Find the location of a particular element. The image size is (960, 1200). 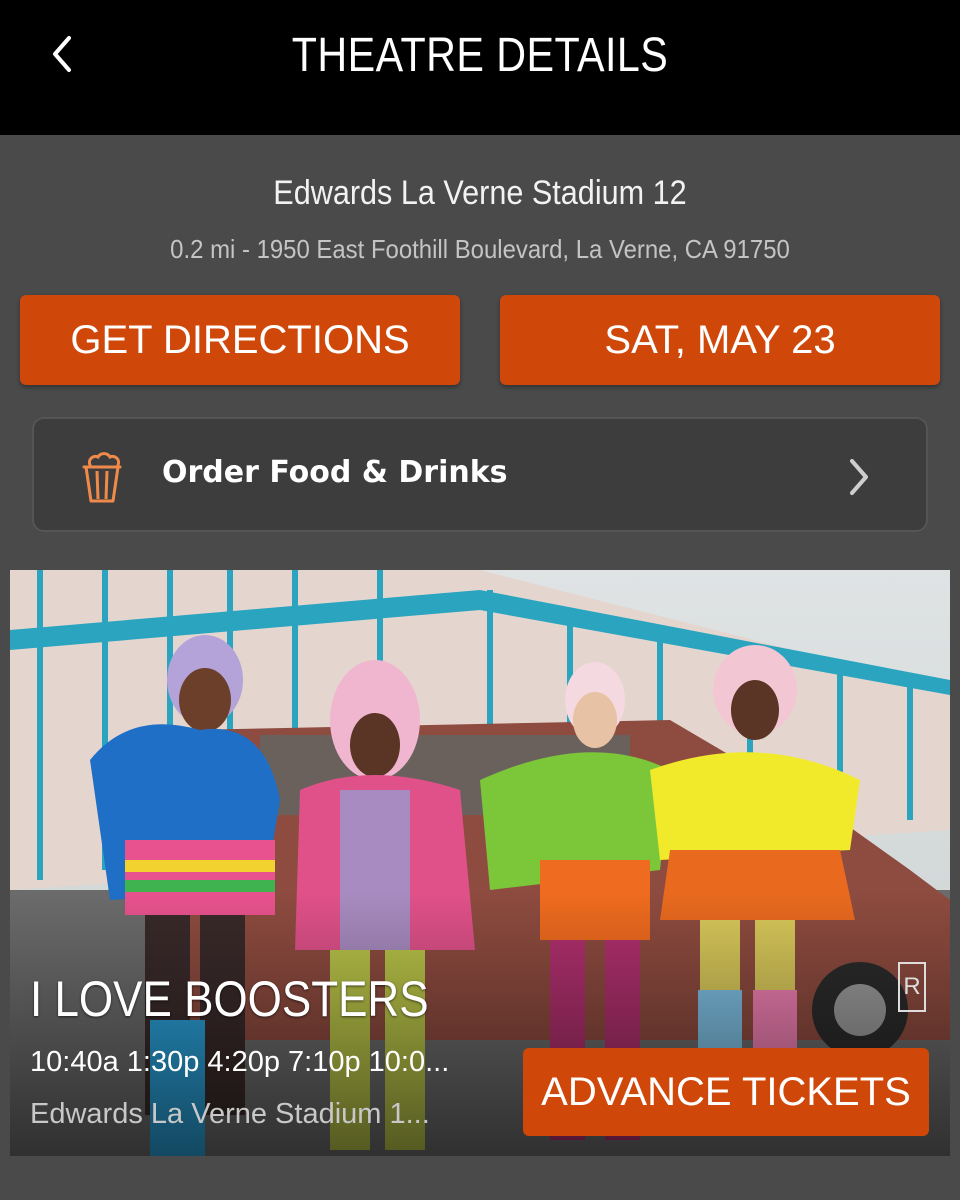

popcorn-icon is located at coordinates (102, 477).